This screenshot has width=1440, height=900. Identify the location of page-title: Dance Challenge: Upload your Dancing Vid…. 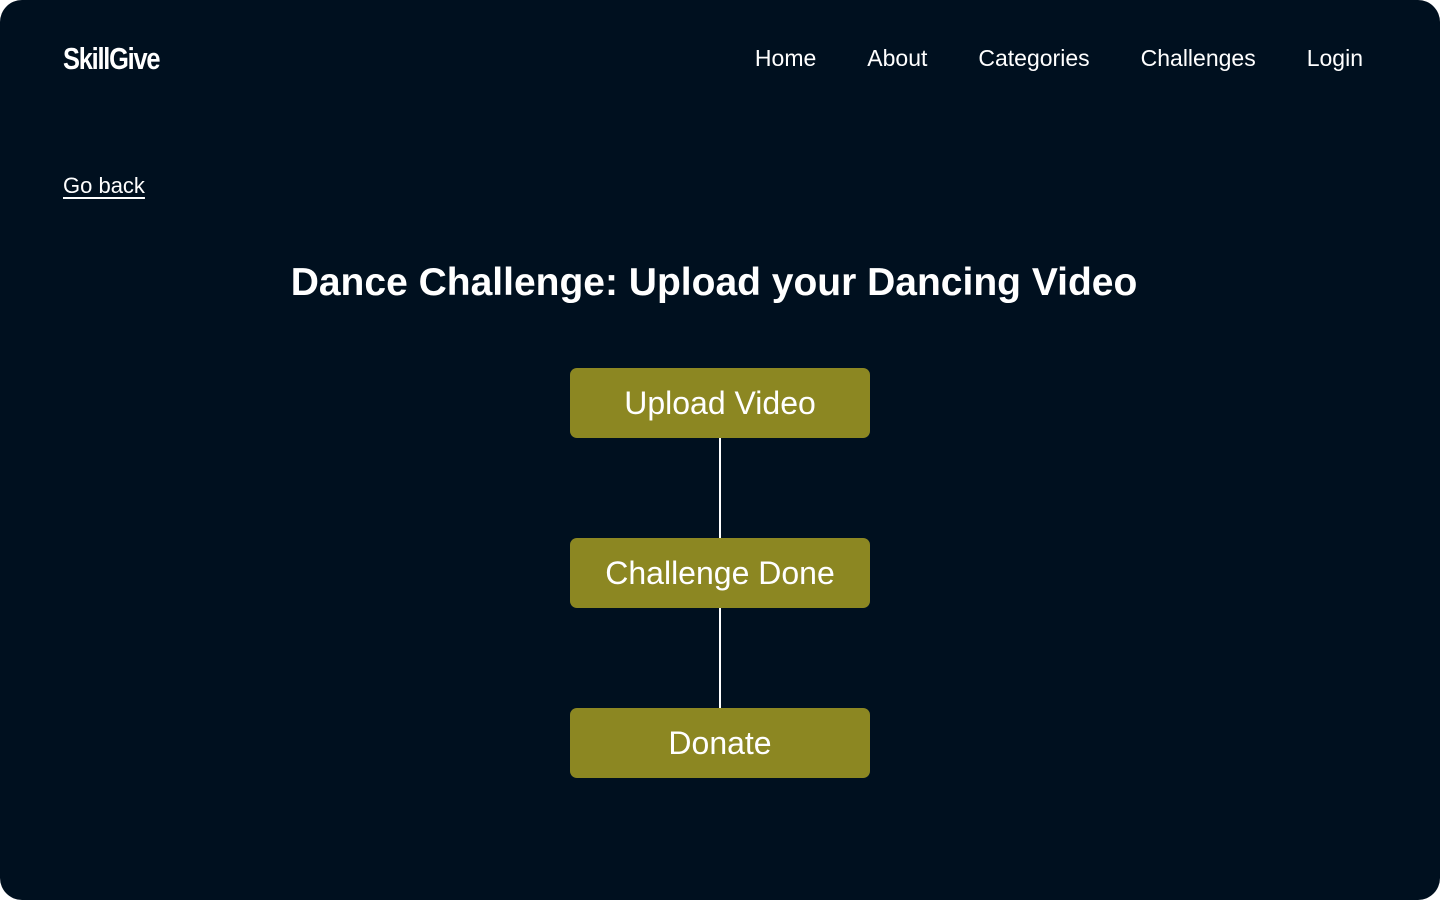
(714, 282).